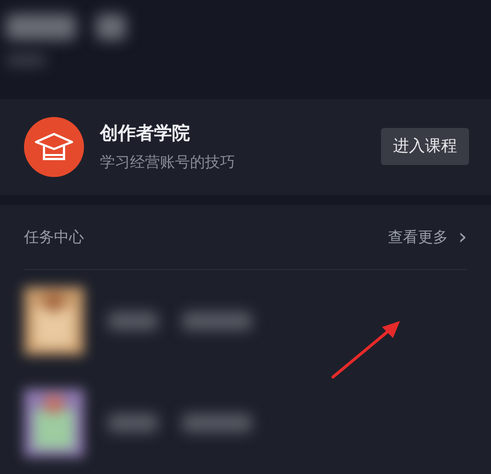 The height and width of the screenshot is (474, 491). I want to click on section-title: 任务中心, so click(54, 237).